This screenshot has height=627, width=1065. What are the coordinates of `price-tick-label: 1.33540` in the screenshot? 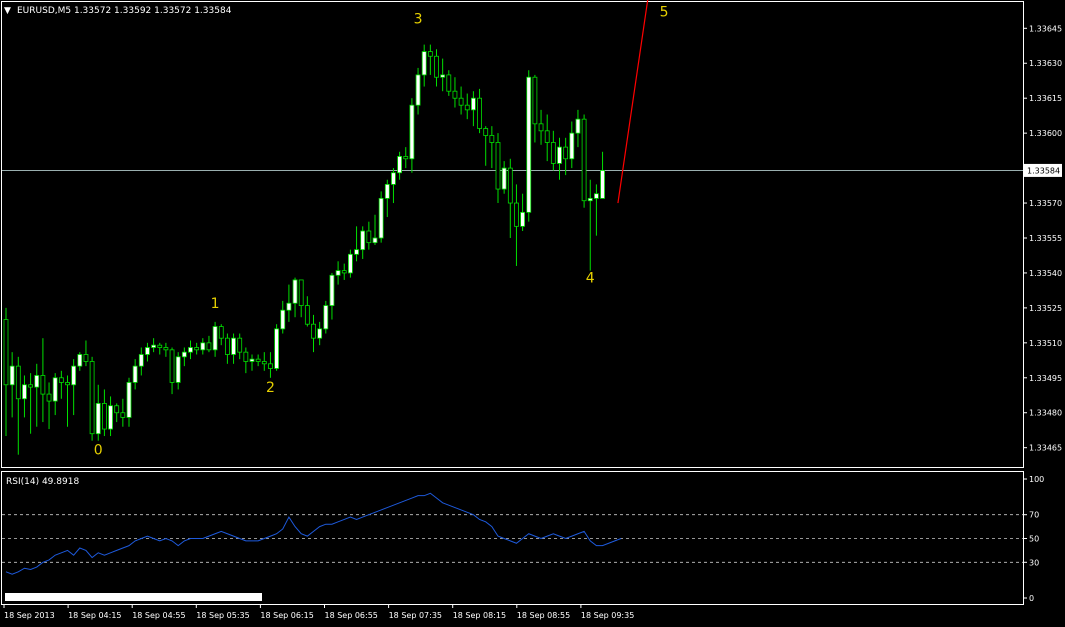 It's located at (1045, 273).